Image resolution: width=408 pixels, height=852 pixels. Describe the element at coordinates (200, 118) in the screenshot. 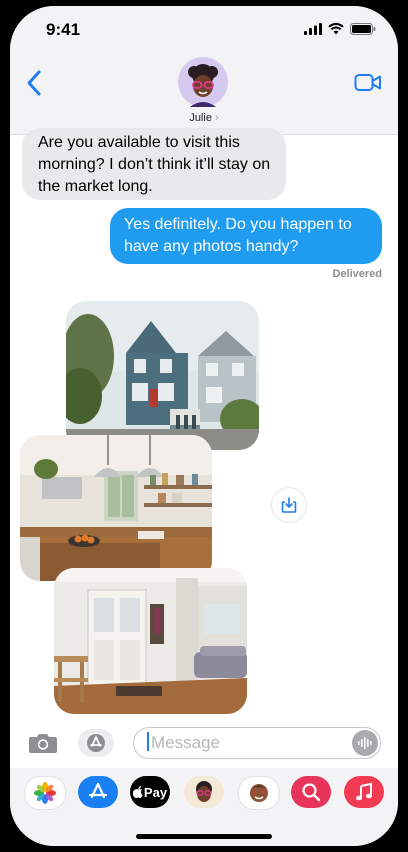

I see `contact-name: Julie` at that location.